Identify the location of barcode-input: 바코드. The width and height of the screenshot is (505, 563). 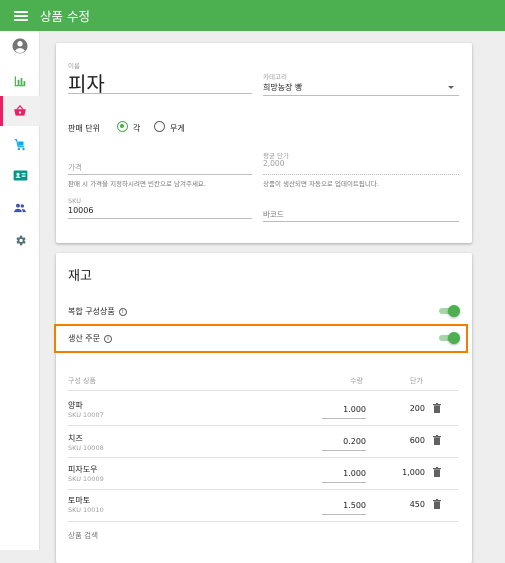
(273, 214).